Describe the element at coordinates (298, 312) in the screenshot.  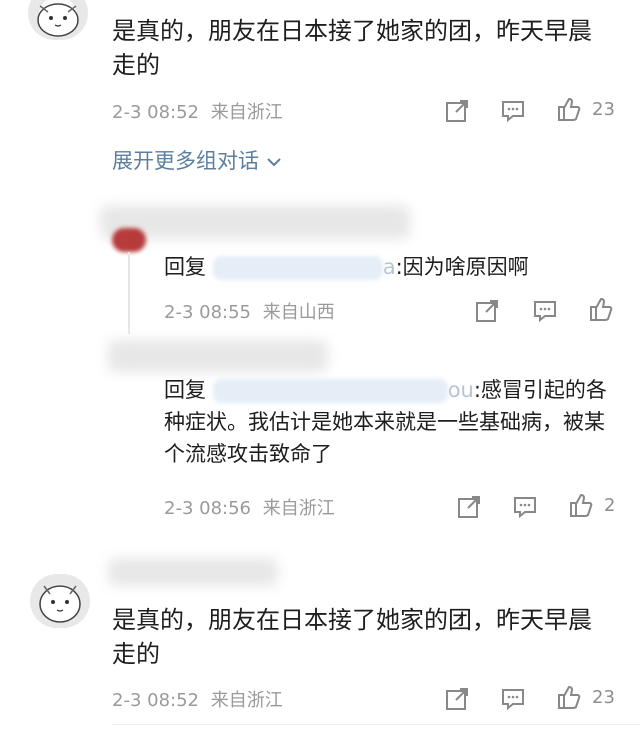
I see `reply-location: 来自山西` at that location.